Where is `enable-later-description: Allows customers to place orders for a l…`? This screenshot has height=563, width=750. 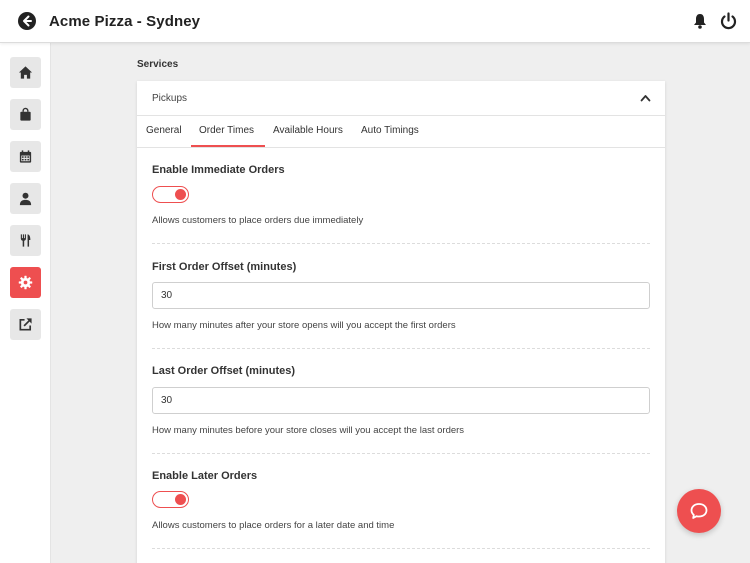
enable-later-description: Allows customers to place orders for a l… is located at coordinates (273, 525).